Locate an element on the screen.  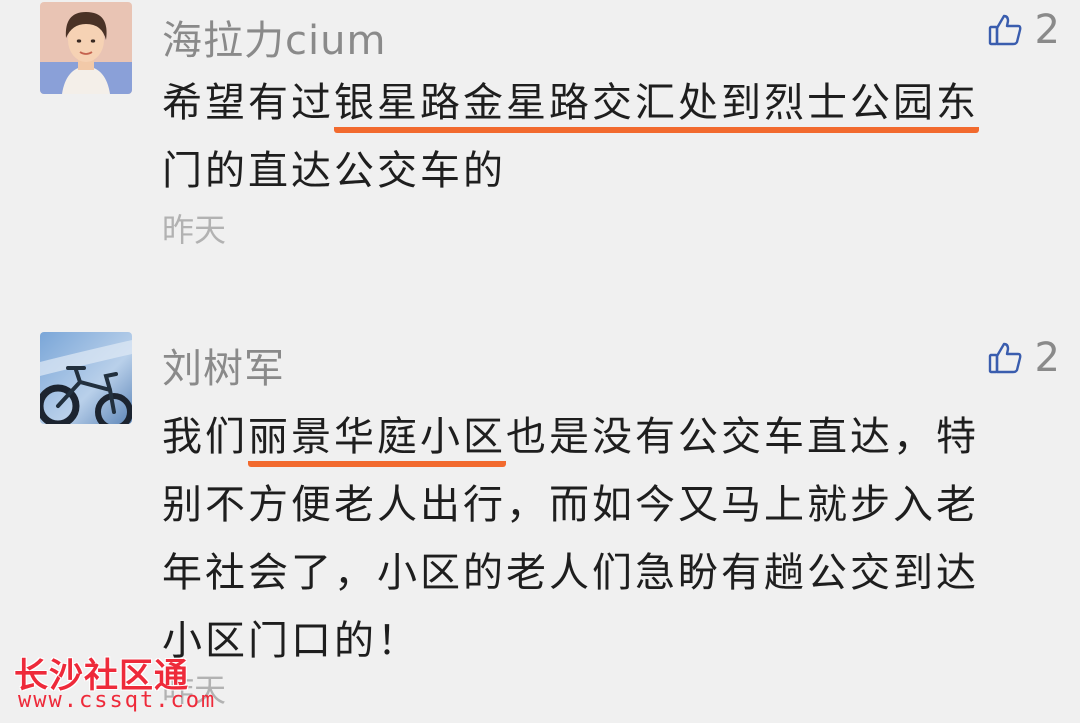
comment-line: 年社会了，小区的老人们急盼有趟公交到达 is located at coordinates (570, 573).